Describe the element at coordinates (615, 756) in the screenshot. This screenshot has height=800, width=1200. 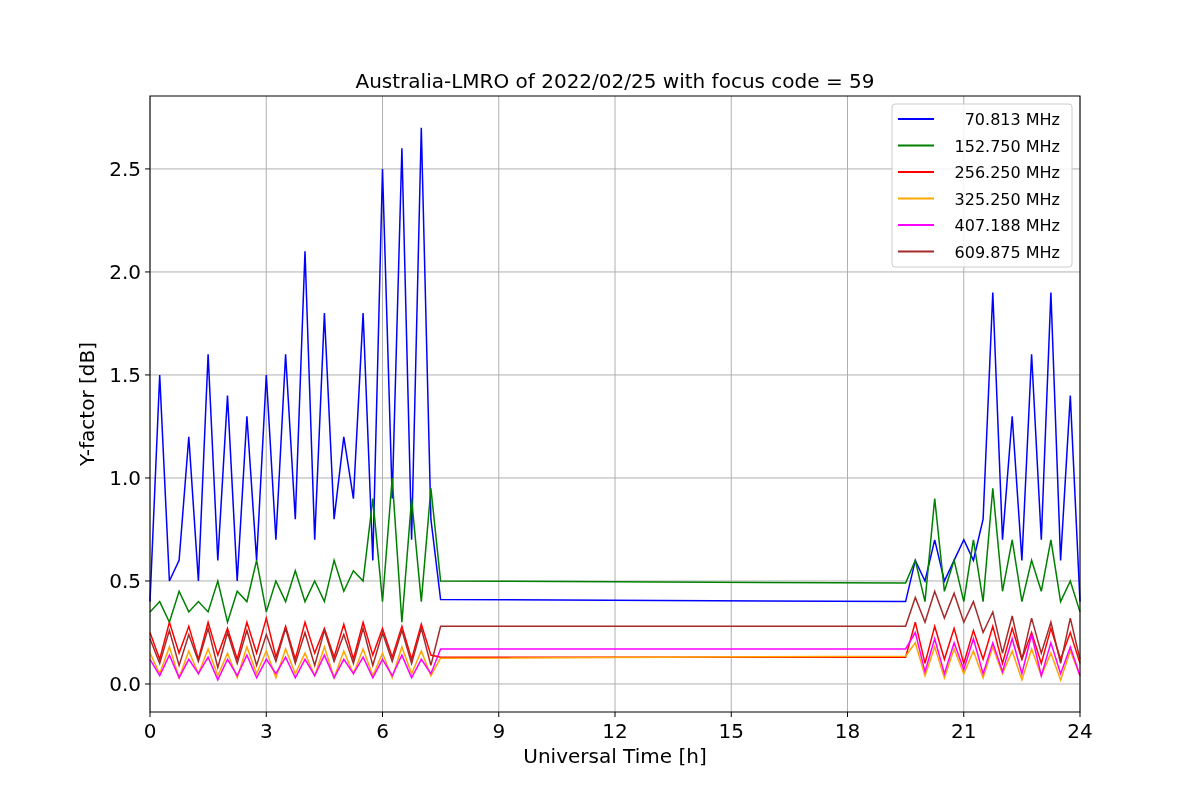
I see `x-axis-label: Universal Time [h]` at that location.